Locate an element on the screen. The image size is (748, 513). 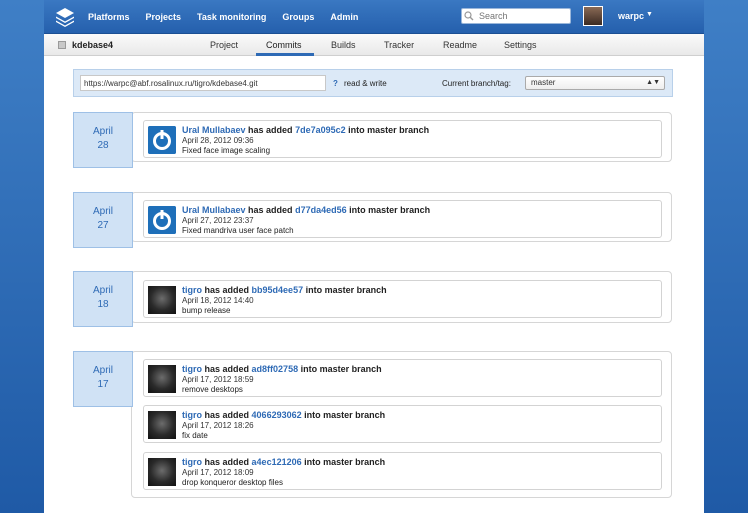
chevron-down-icon: ▼ is located at coordinates (649, 14).